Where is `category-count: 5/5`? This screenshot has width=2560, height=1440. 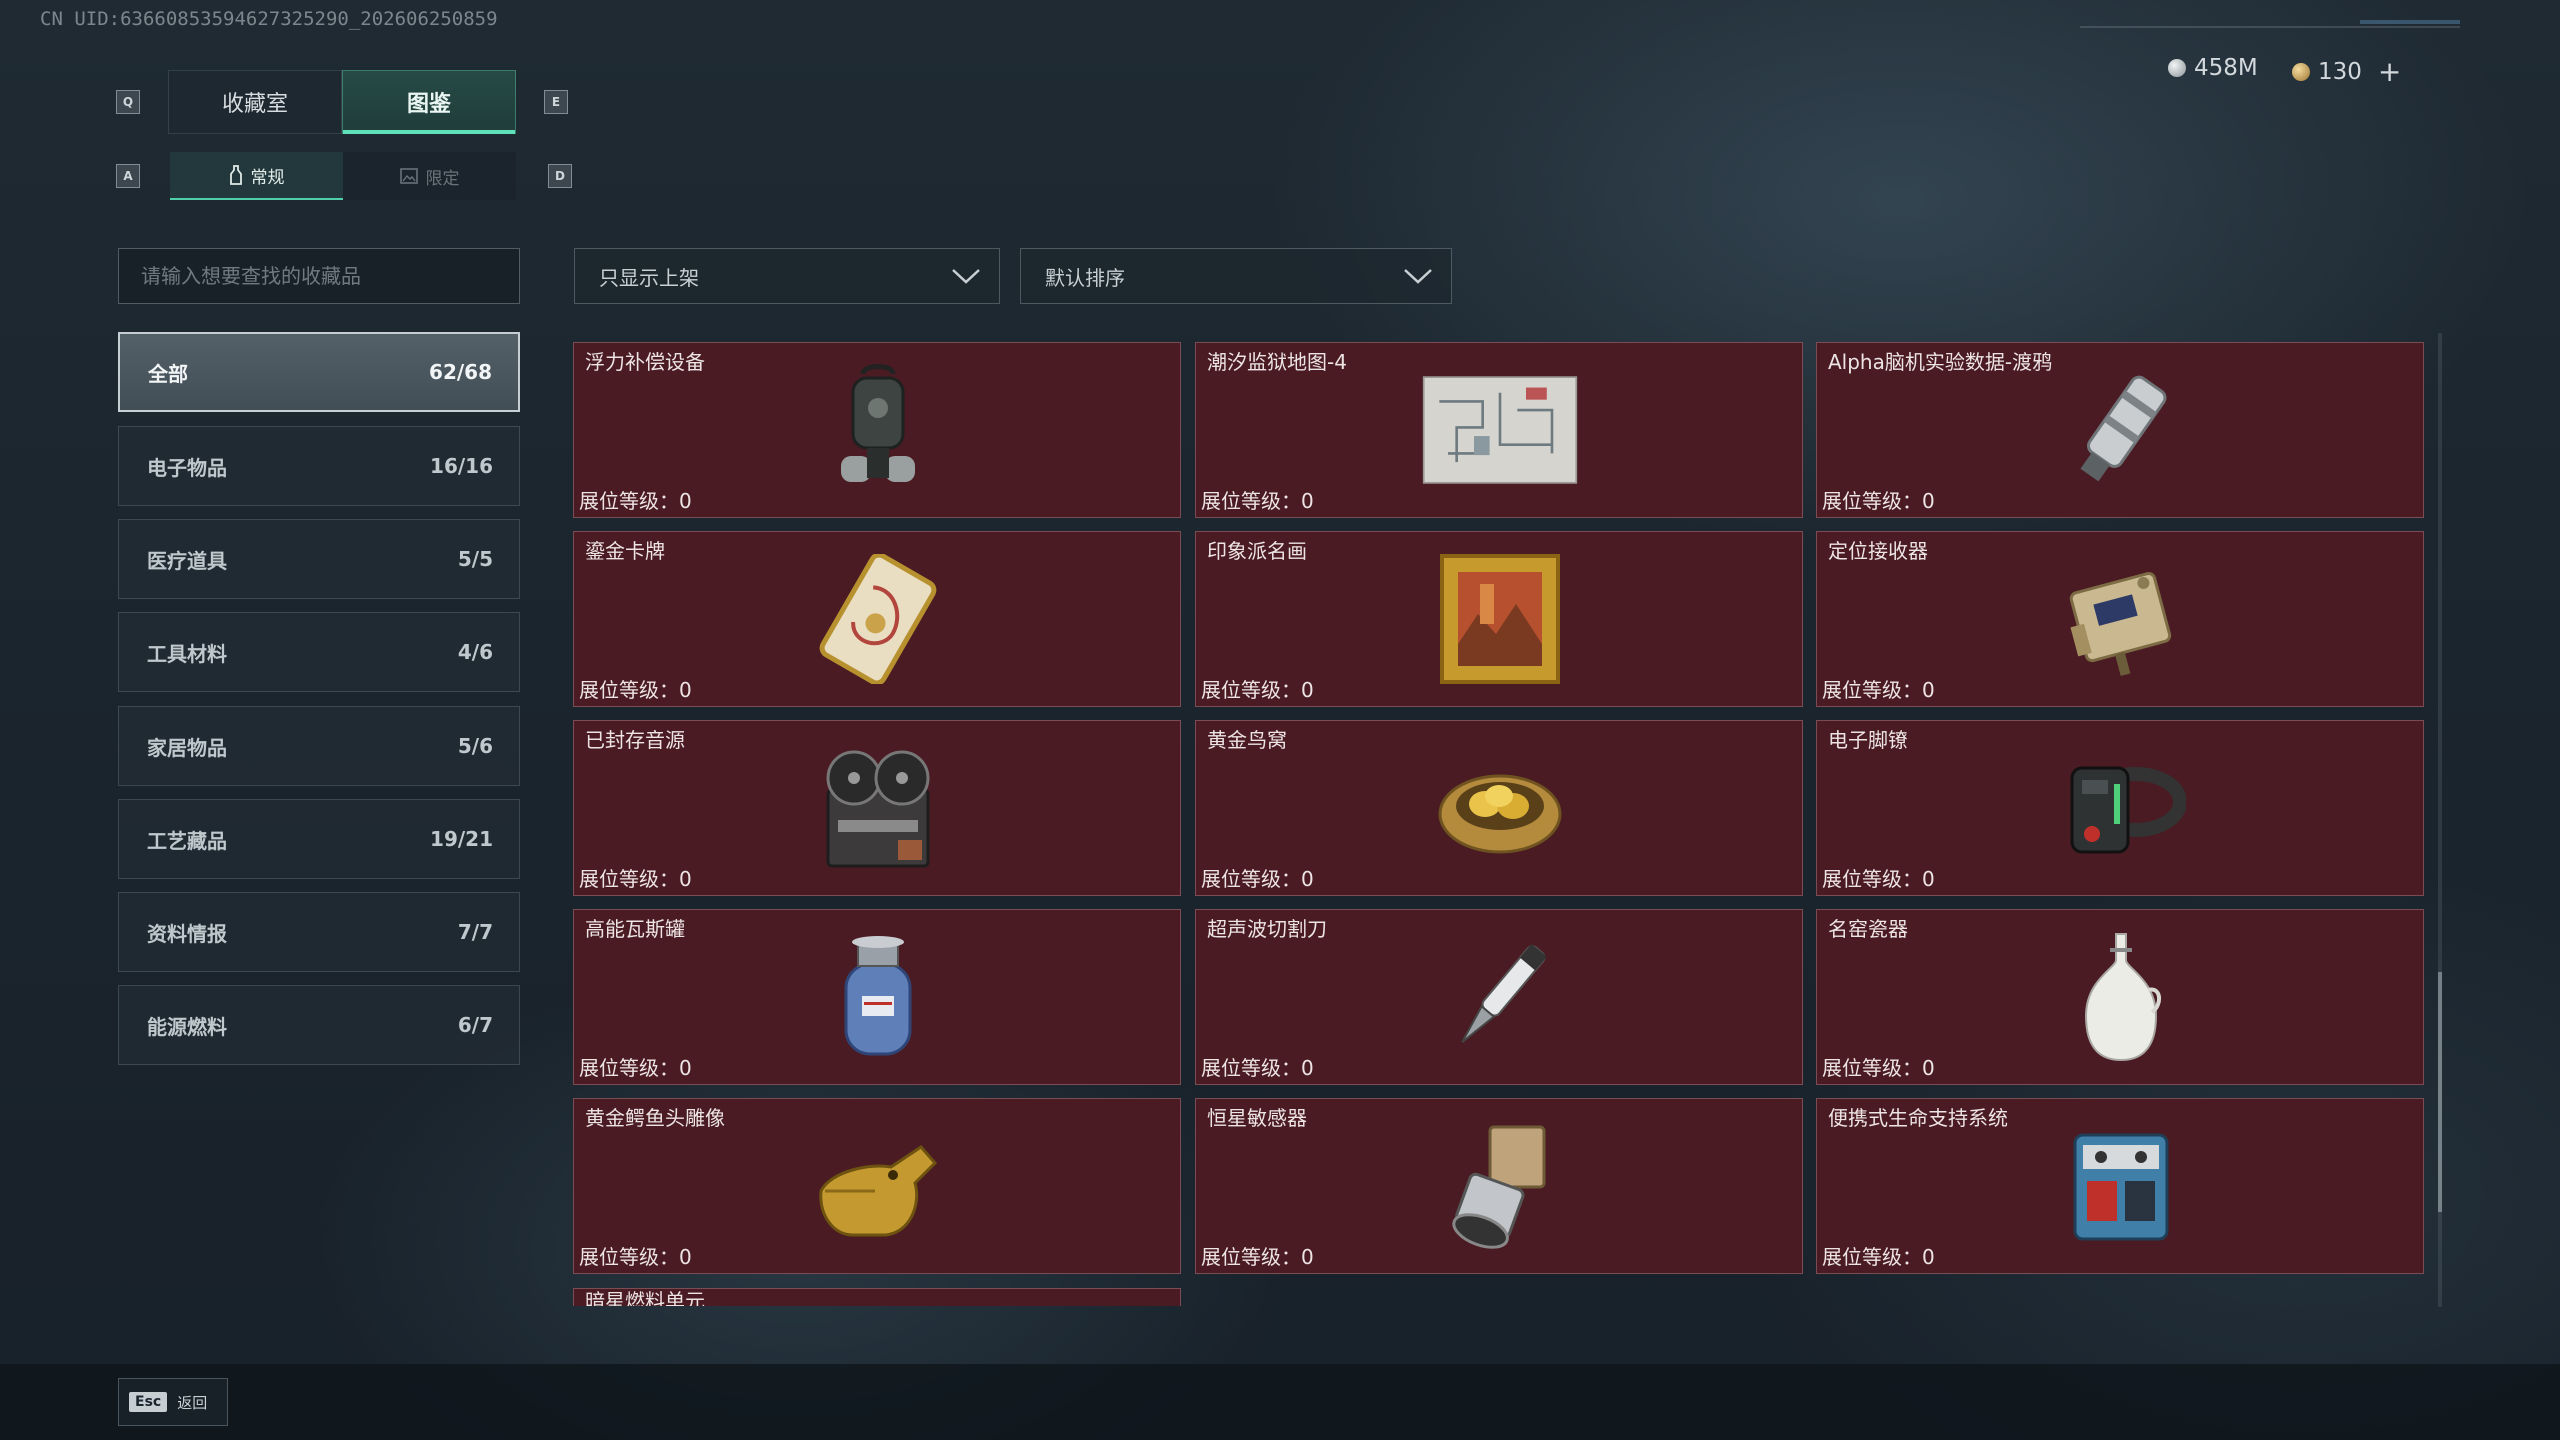
category-count: 5/5 is located at coordinates (475, 559).